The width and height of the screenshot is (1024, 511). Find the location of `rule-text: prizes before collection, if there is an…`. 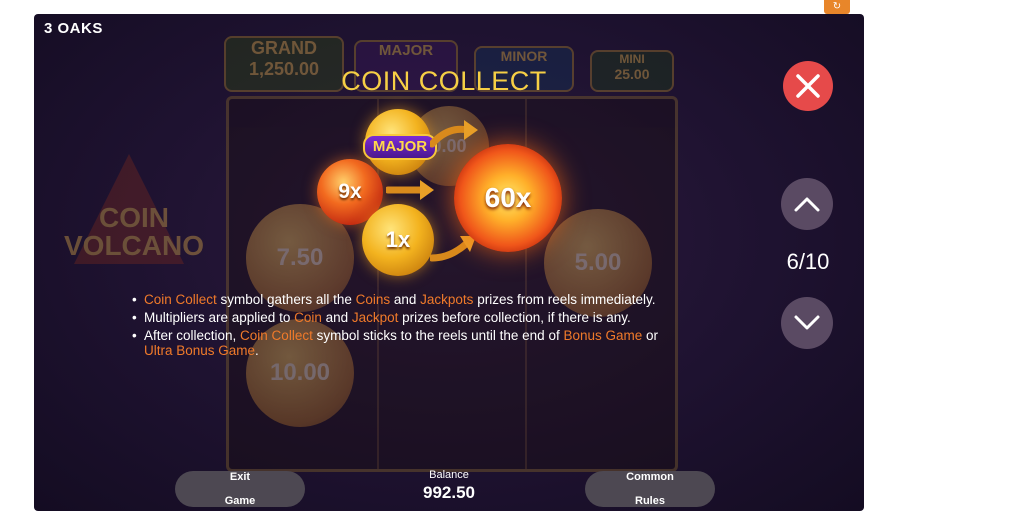

rule-text: prizes before collection, if there is an… is located at coordinates (514, 317).